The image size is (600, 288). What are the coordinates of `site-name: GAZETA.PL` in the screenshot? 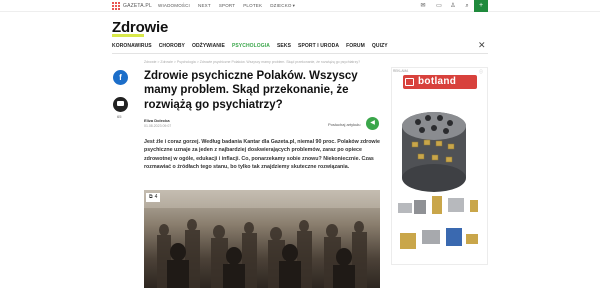 It's located at (137, 6).